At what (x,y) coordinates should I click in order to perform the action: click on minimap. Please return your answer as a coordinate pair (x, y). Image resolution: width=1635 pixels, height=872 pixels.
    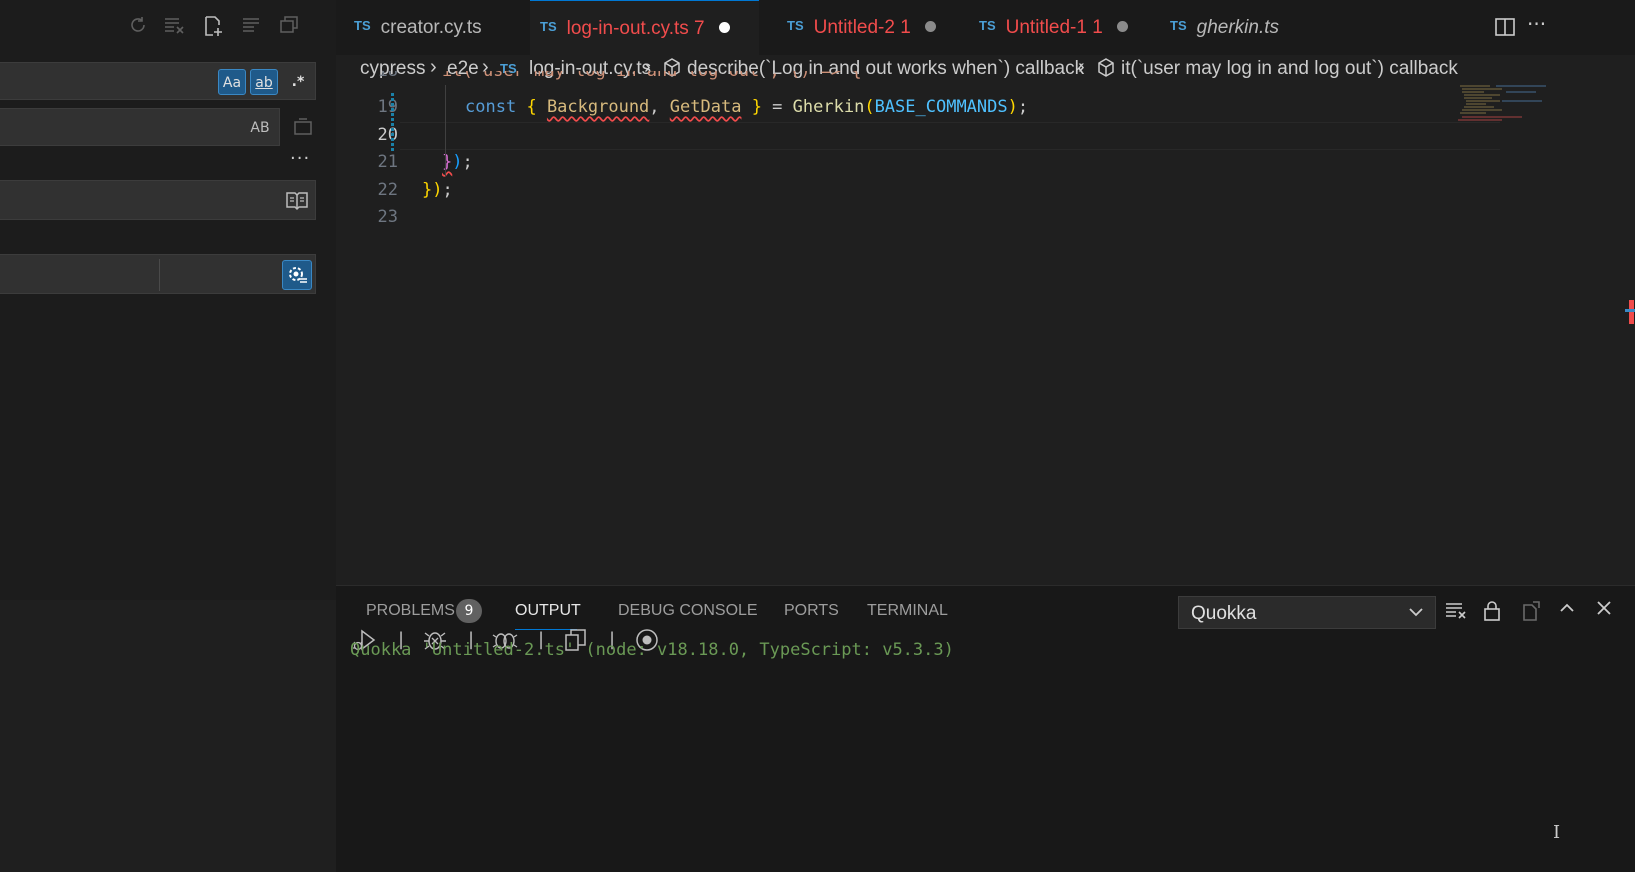
    Looking at the image, I should click on (1506, 105).